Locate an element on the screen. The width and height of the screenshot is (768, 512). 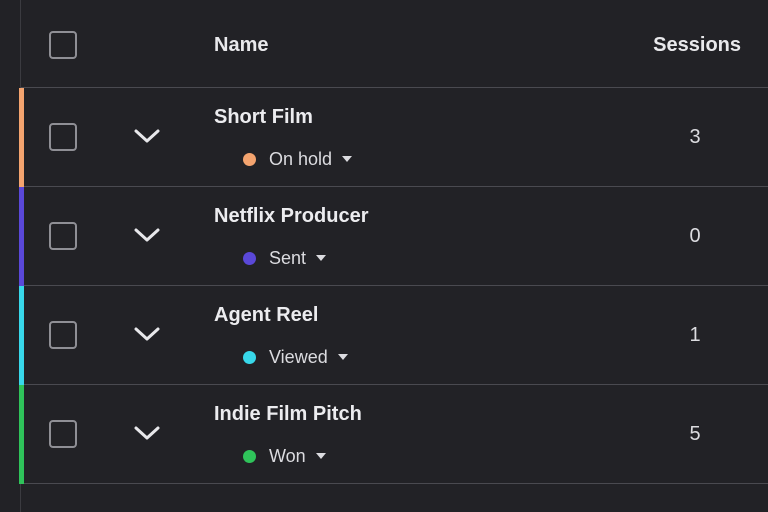
sessions-count: 0 is located at coordinates (695, 236).